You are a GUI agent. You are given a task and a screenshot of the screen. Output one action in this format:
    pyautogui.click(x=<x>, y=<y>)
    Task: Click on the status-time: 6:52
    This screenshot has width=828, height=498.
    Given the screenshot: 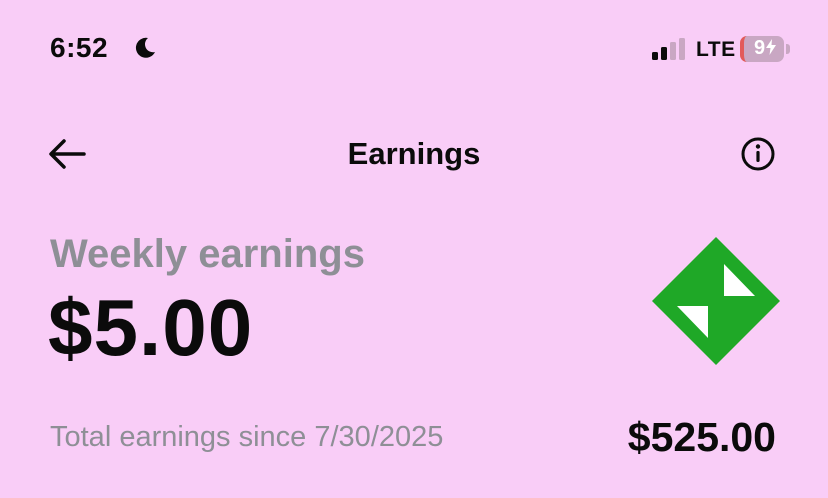 What is the action you would take?
    pyautogui.click(x=79, y=47)
    